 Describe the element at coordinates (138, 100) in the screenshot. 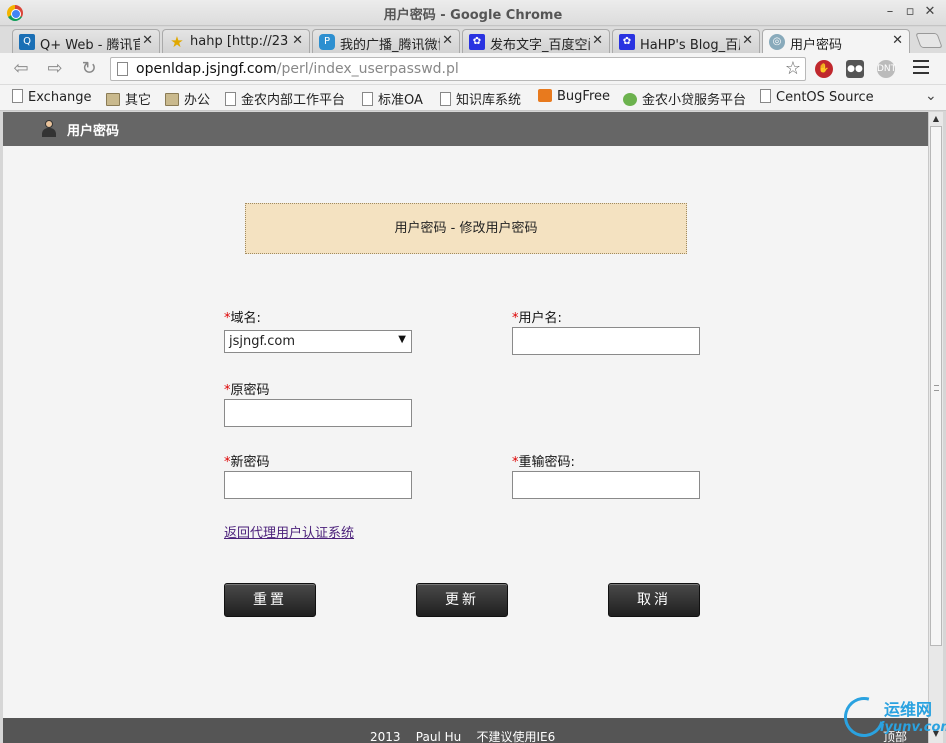

I see `bookmark-label: 其它` at that location.